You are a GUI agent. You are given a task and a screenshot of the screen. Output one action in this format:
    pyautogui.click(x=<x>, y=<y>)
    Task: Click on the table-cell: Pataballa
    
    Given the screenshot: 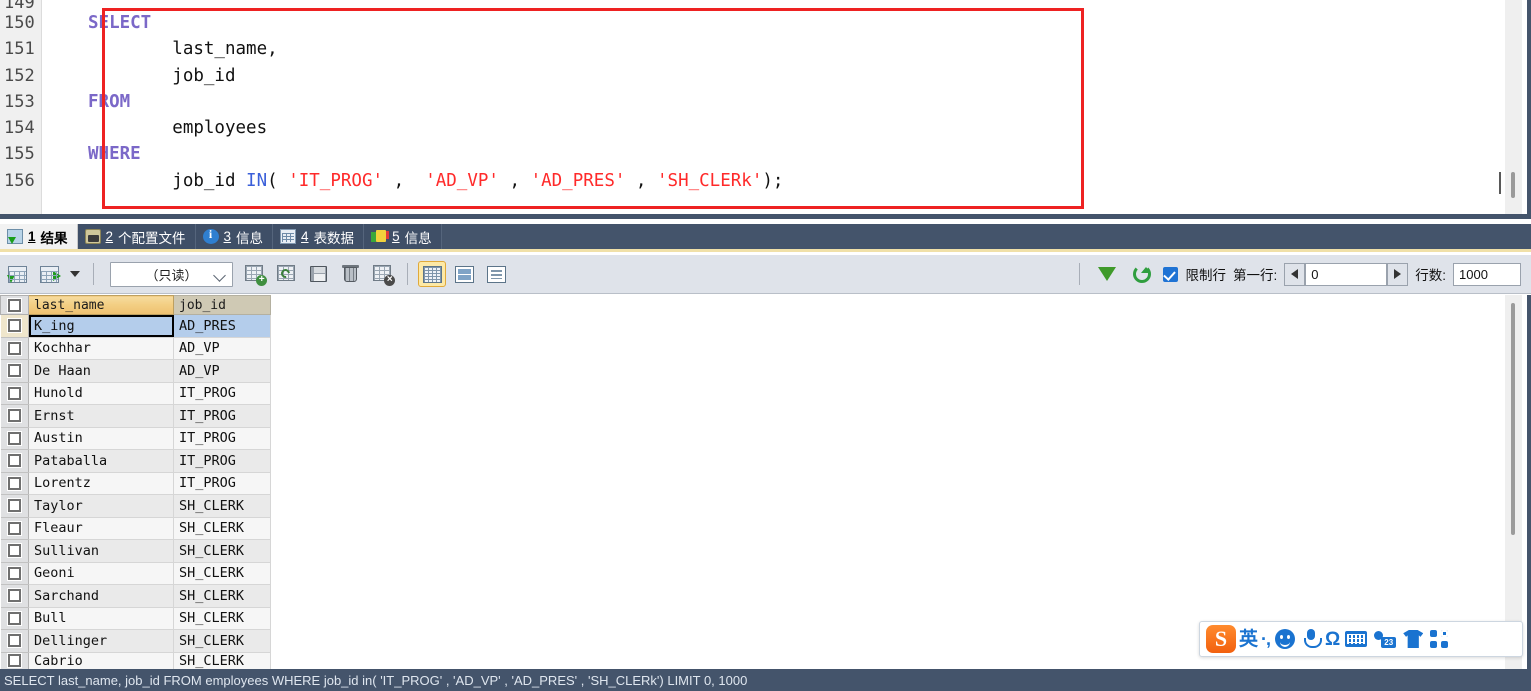 What is the action you would take?
    pyautogui.click(x=101, y=461)
    